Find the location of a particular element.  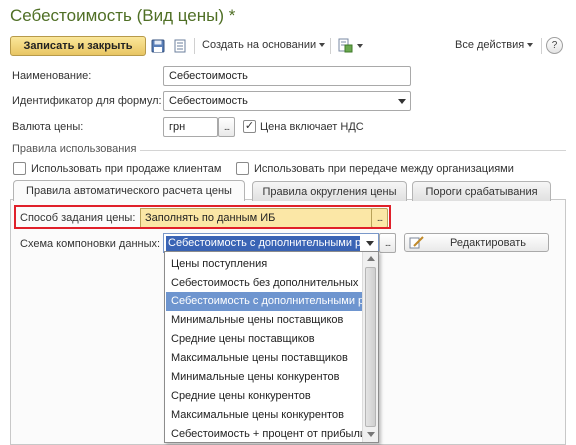

scroll-up-icon is located at coordinates (371, 258).